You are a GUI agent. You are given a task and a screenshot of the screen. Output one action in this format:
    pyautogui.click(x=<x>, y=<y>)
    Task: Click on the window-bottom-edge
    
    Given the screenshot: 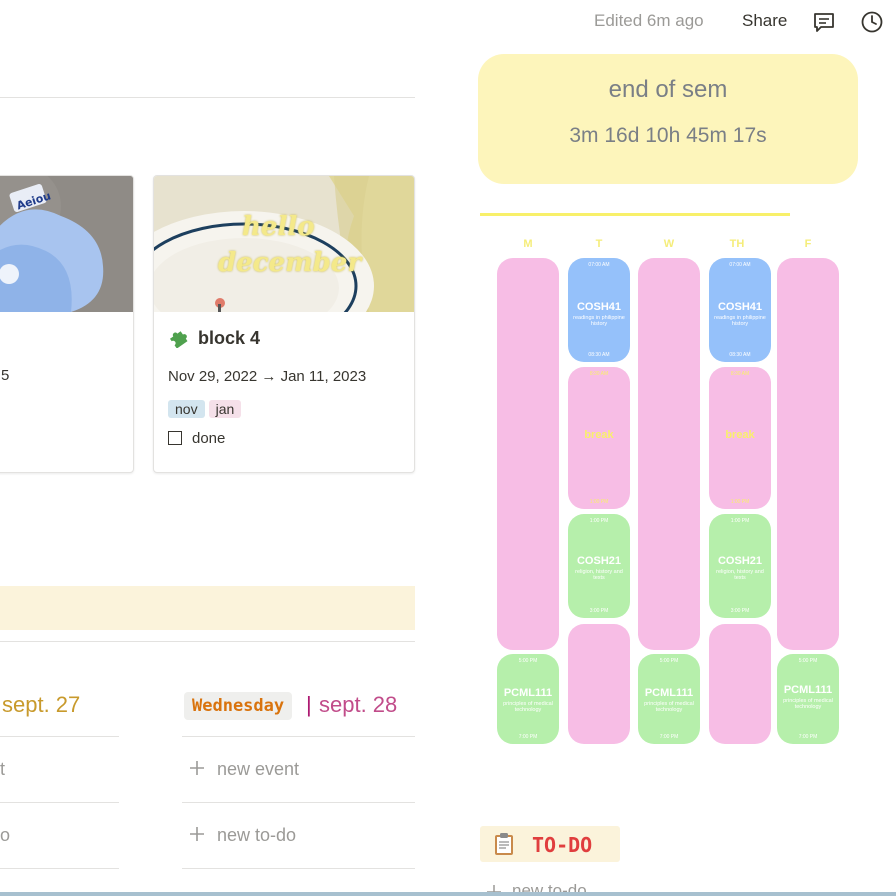 What is the action you would take?
    pyautogui.click(x=448, y=894)
    